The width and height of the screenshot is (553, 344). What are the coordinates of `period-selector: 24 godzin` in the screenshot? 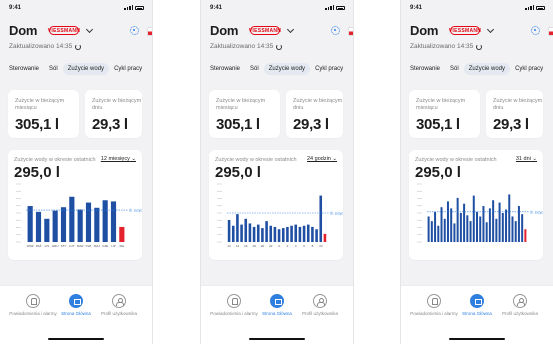 It's located at (322, 159).